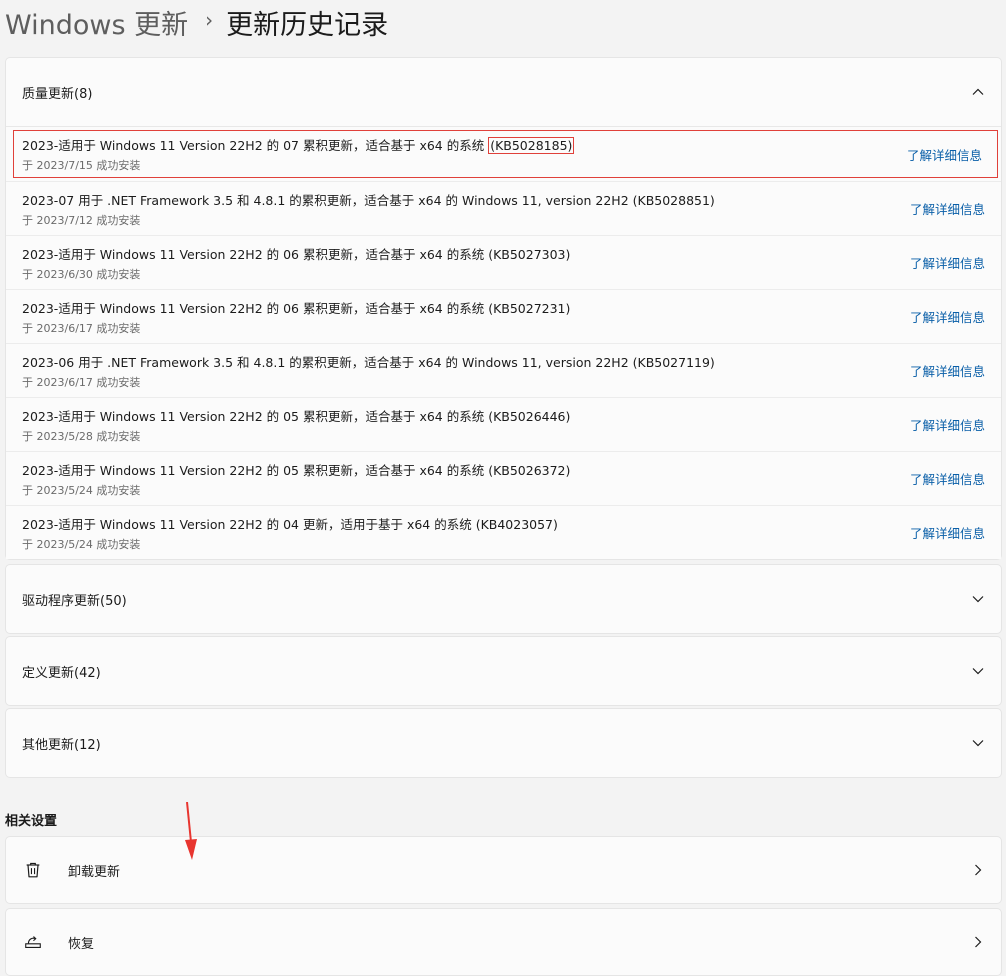  What do you see at coordinates (503, 942) in the screenshot?
I see `recovery-card: 恢复` at bounding box center [503, 942].